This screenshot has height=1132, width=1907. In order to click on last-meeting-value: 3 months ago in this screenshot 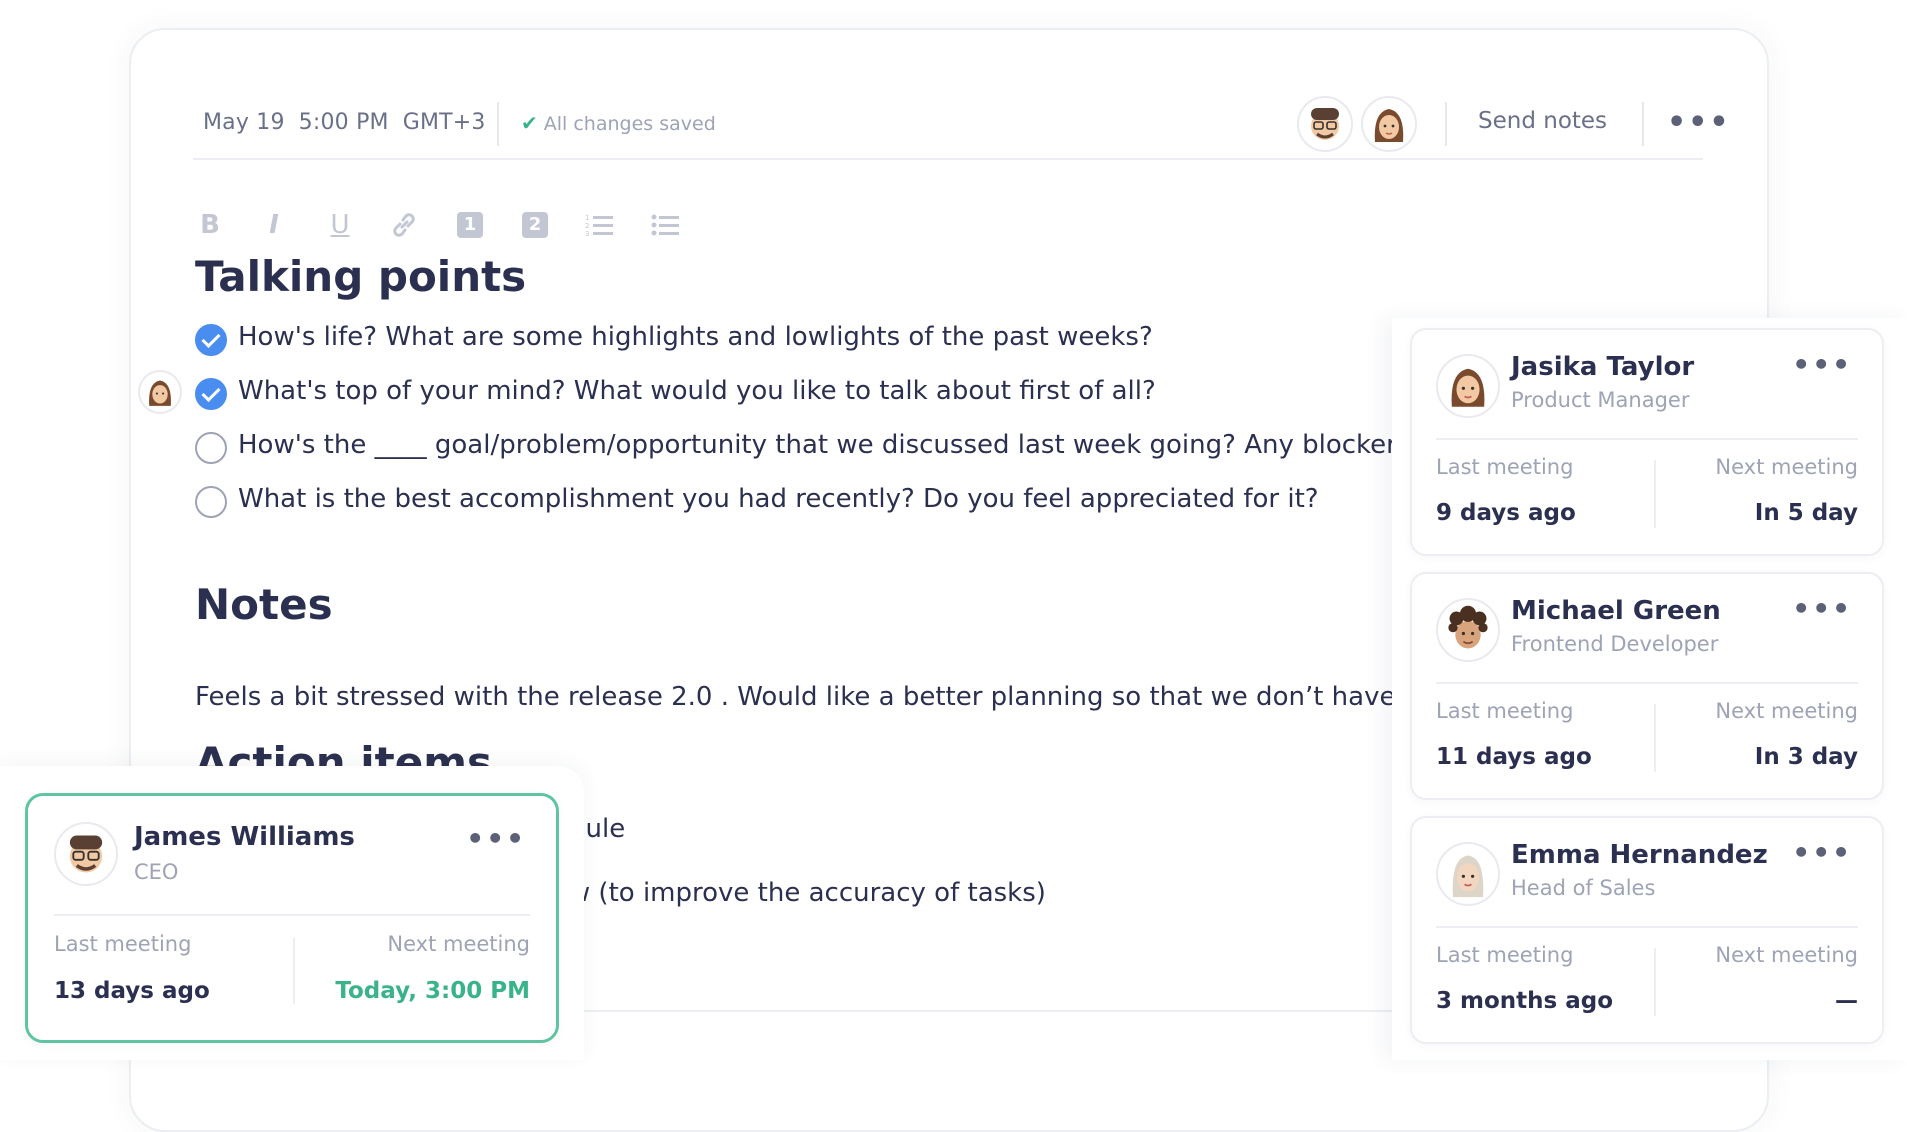, I will do `click(1525, 1001)`.